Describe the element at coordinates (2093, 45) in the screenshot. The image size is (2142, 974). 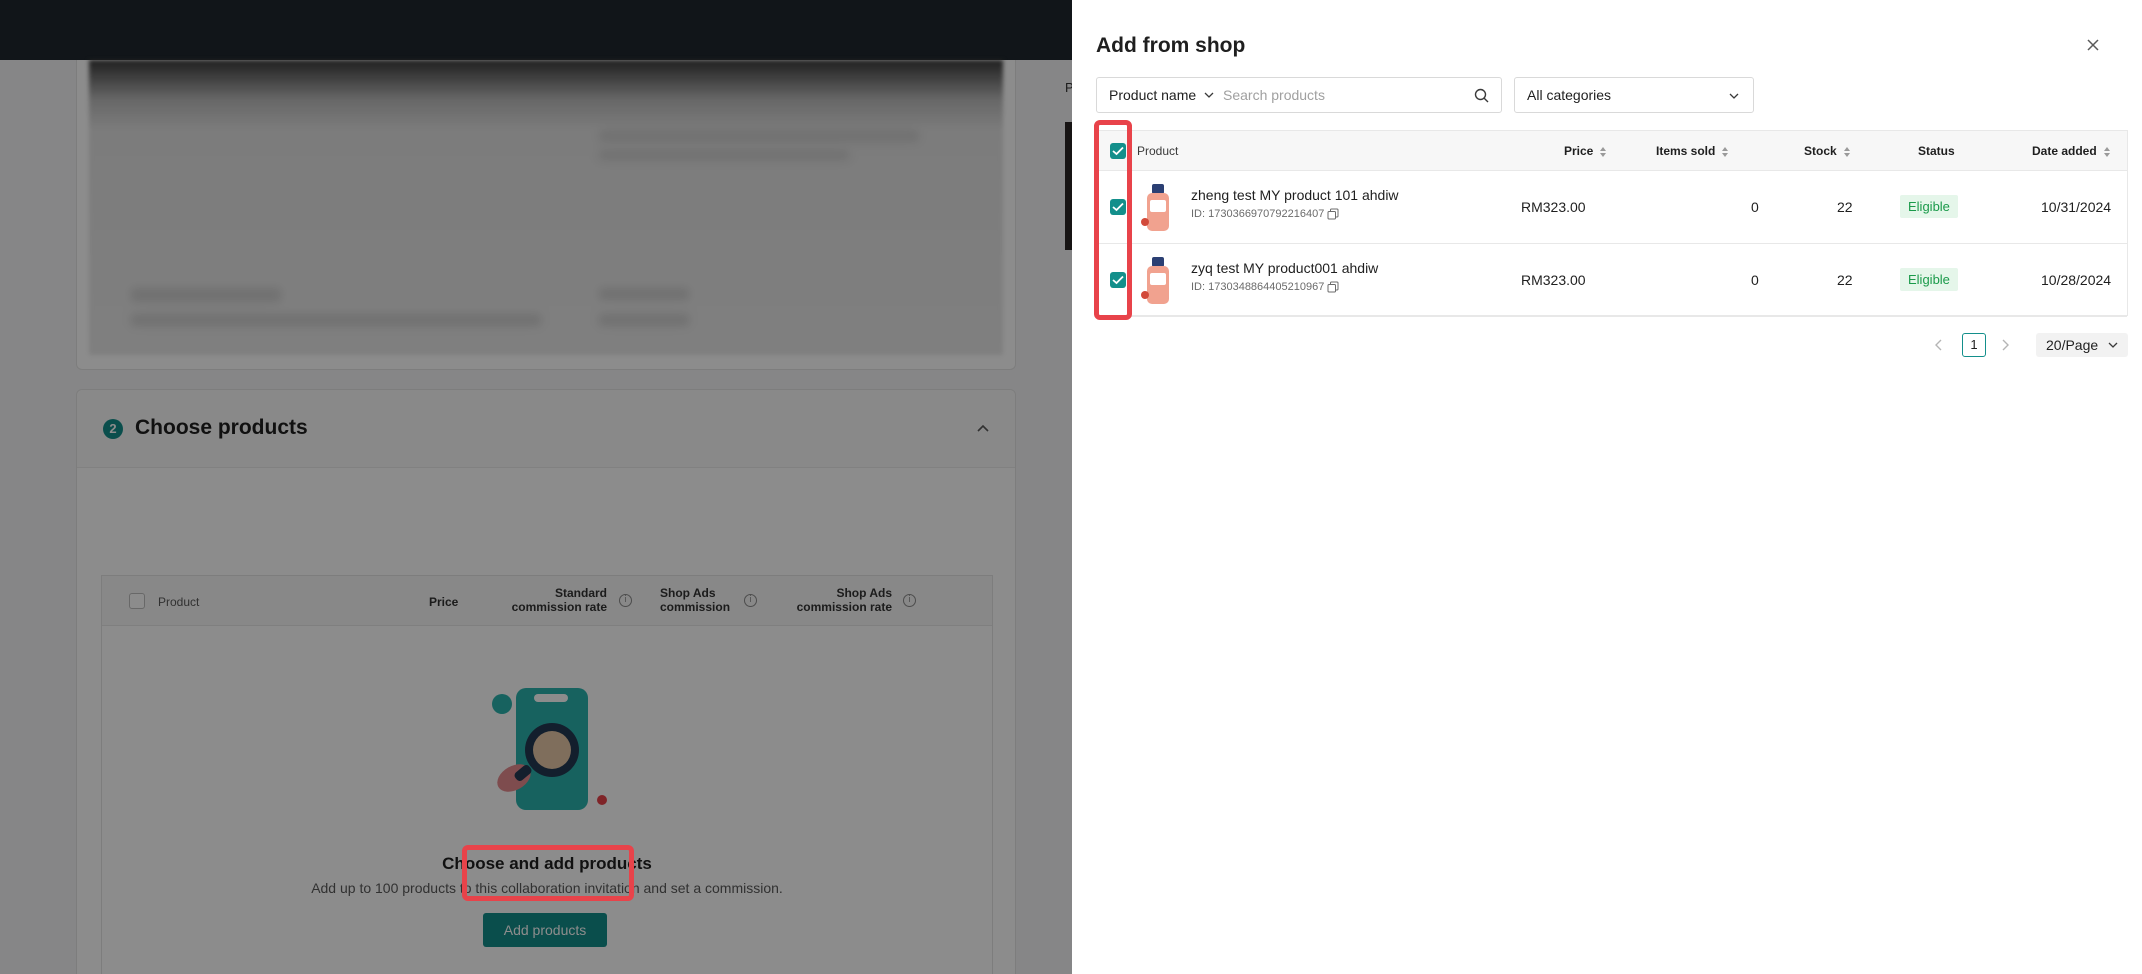
I see `close-icon` at that location.